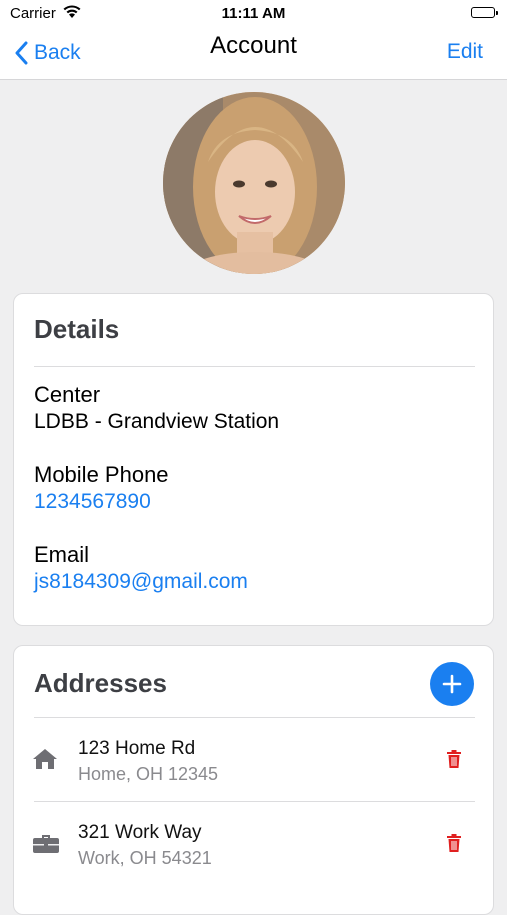 The width and height of the screenshot is (507, 915). I want to click on status-bar: Carrier 11:11 AM, so click(253, 14).